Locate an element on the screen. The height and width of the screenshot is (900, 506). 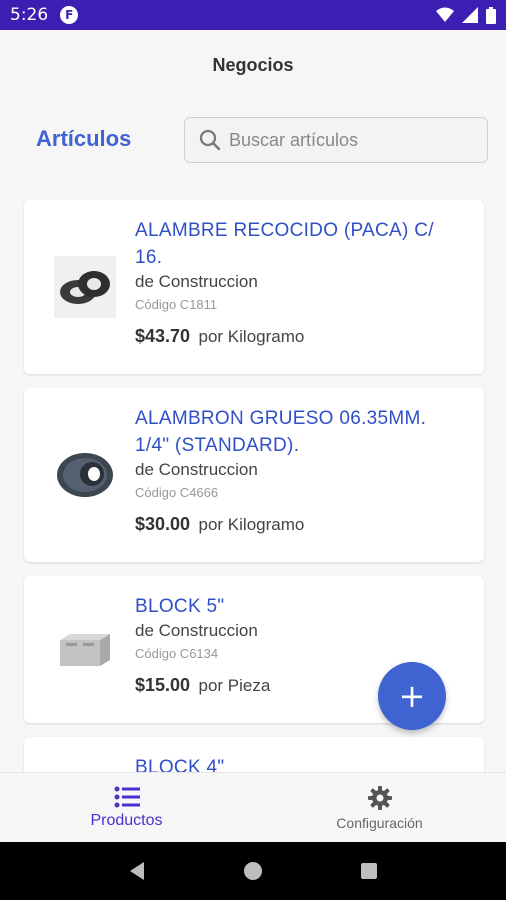
plus-icon: + is located at coordinates (412, 696).